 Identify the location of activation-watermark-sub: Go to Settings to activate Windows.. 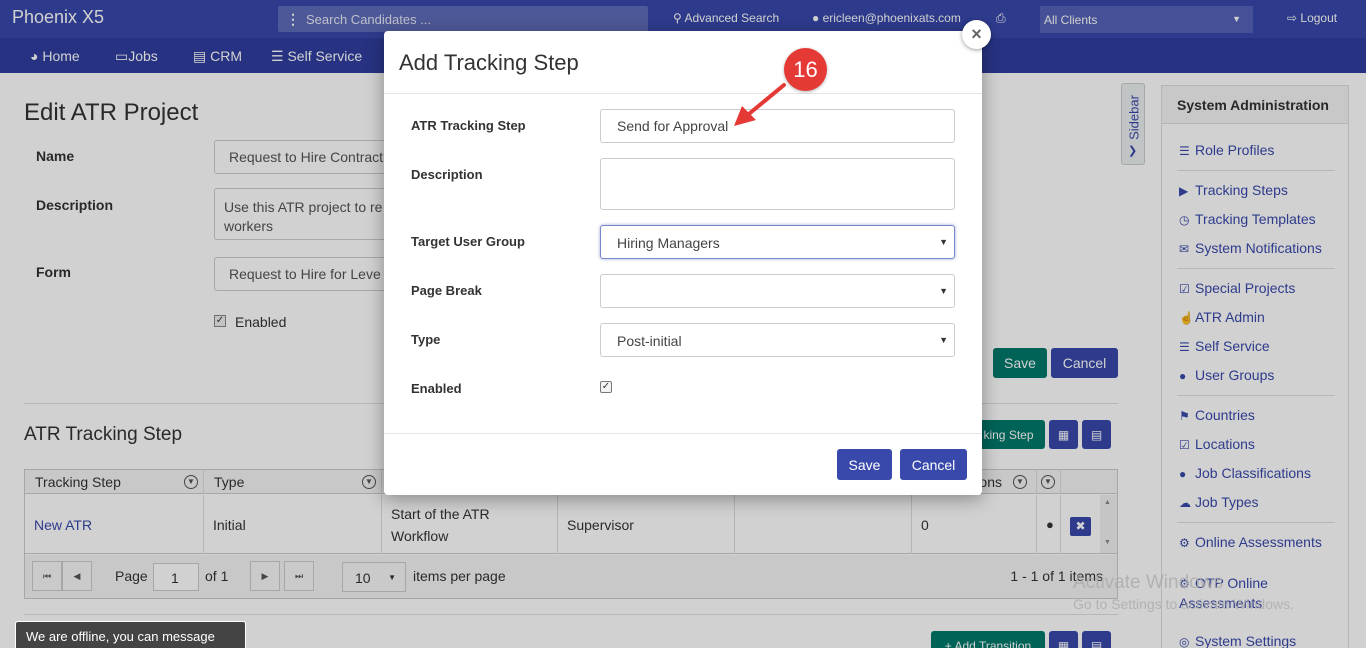
(1183, 604).